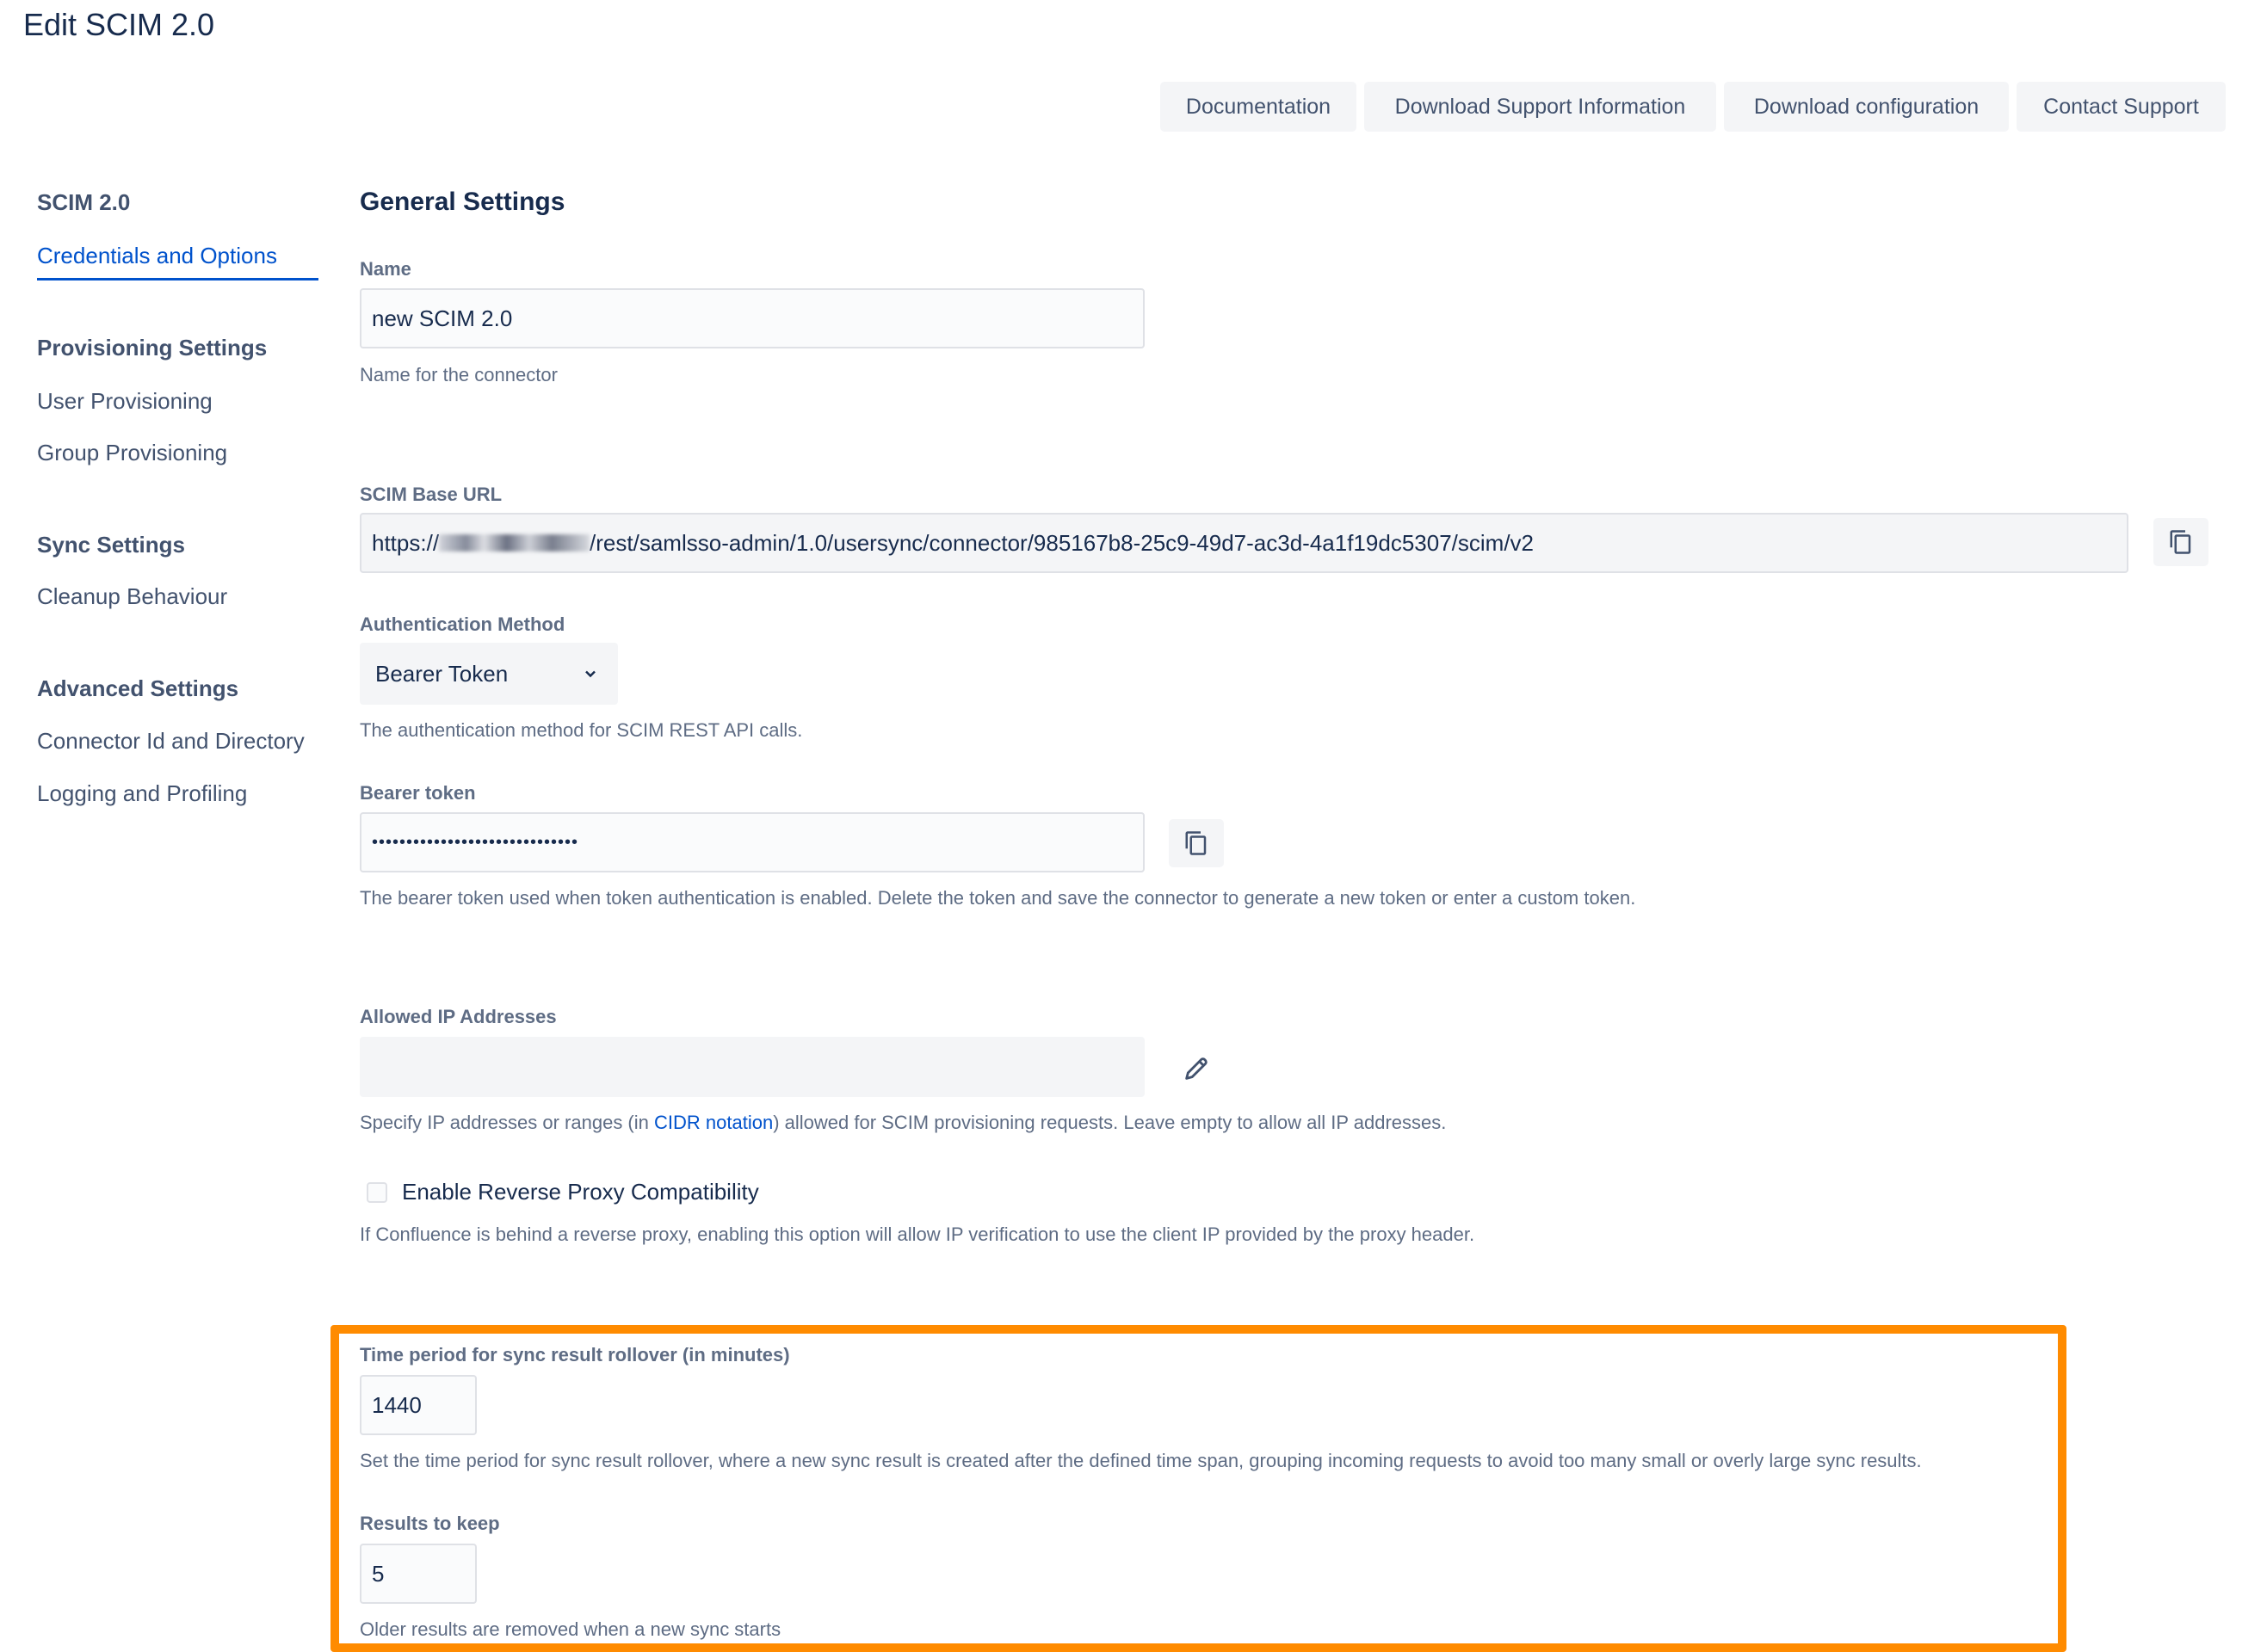 This screenshot has height=1652, width=2267. What do you see at coordinates (1867, 107) in the screenshot?
I see `download-configuration-button: Download configuration` at bounding box center [1867, 107].